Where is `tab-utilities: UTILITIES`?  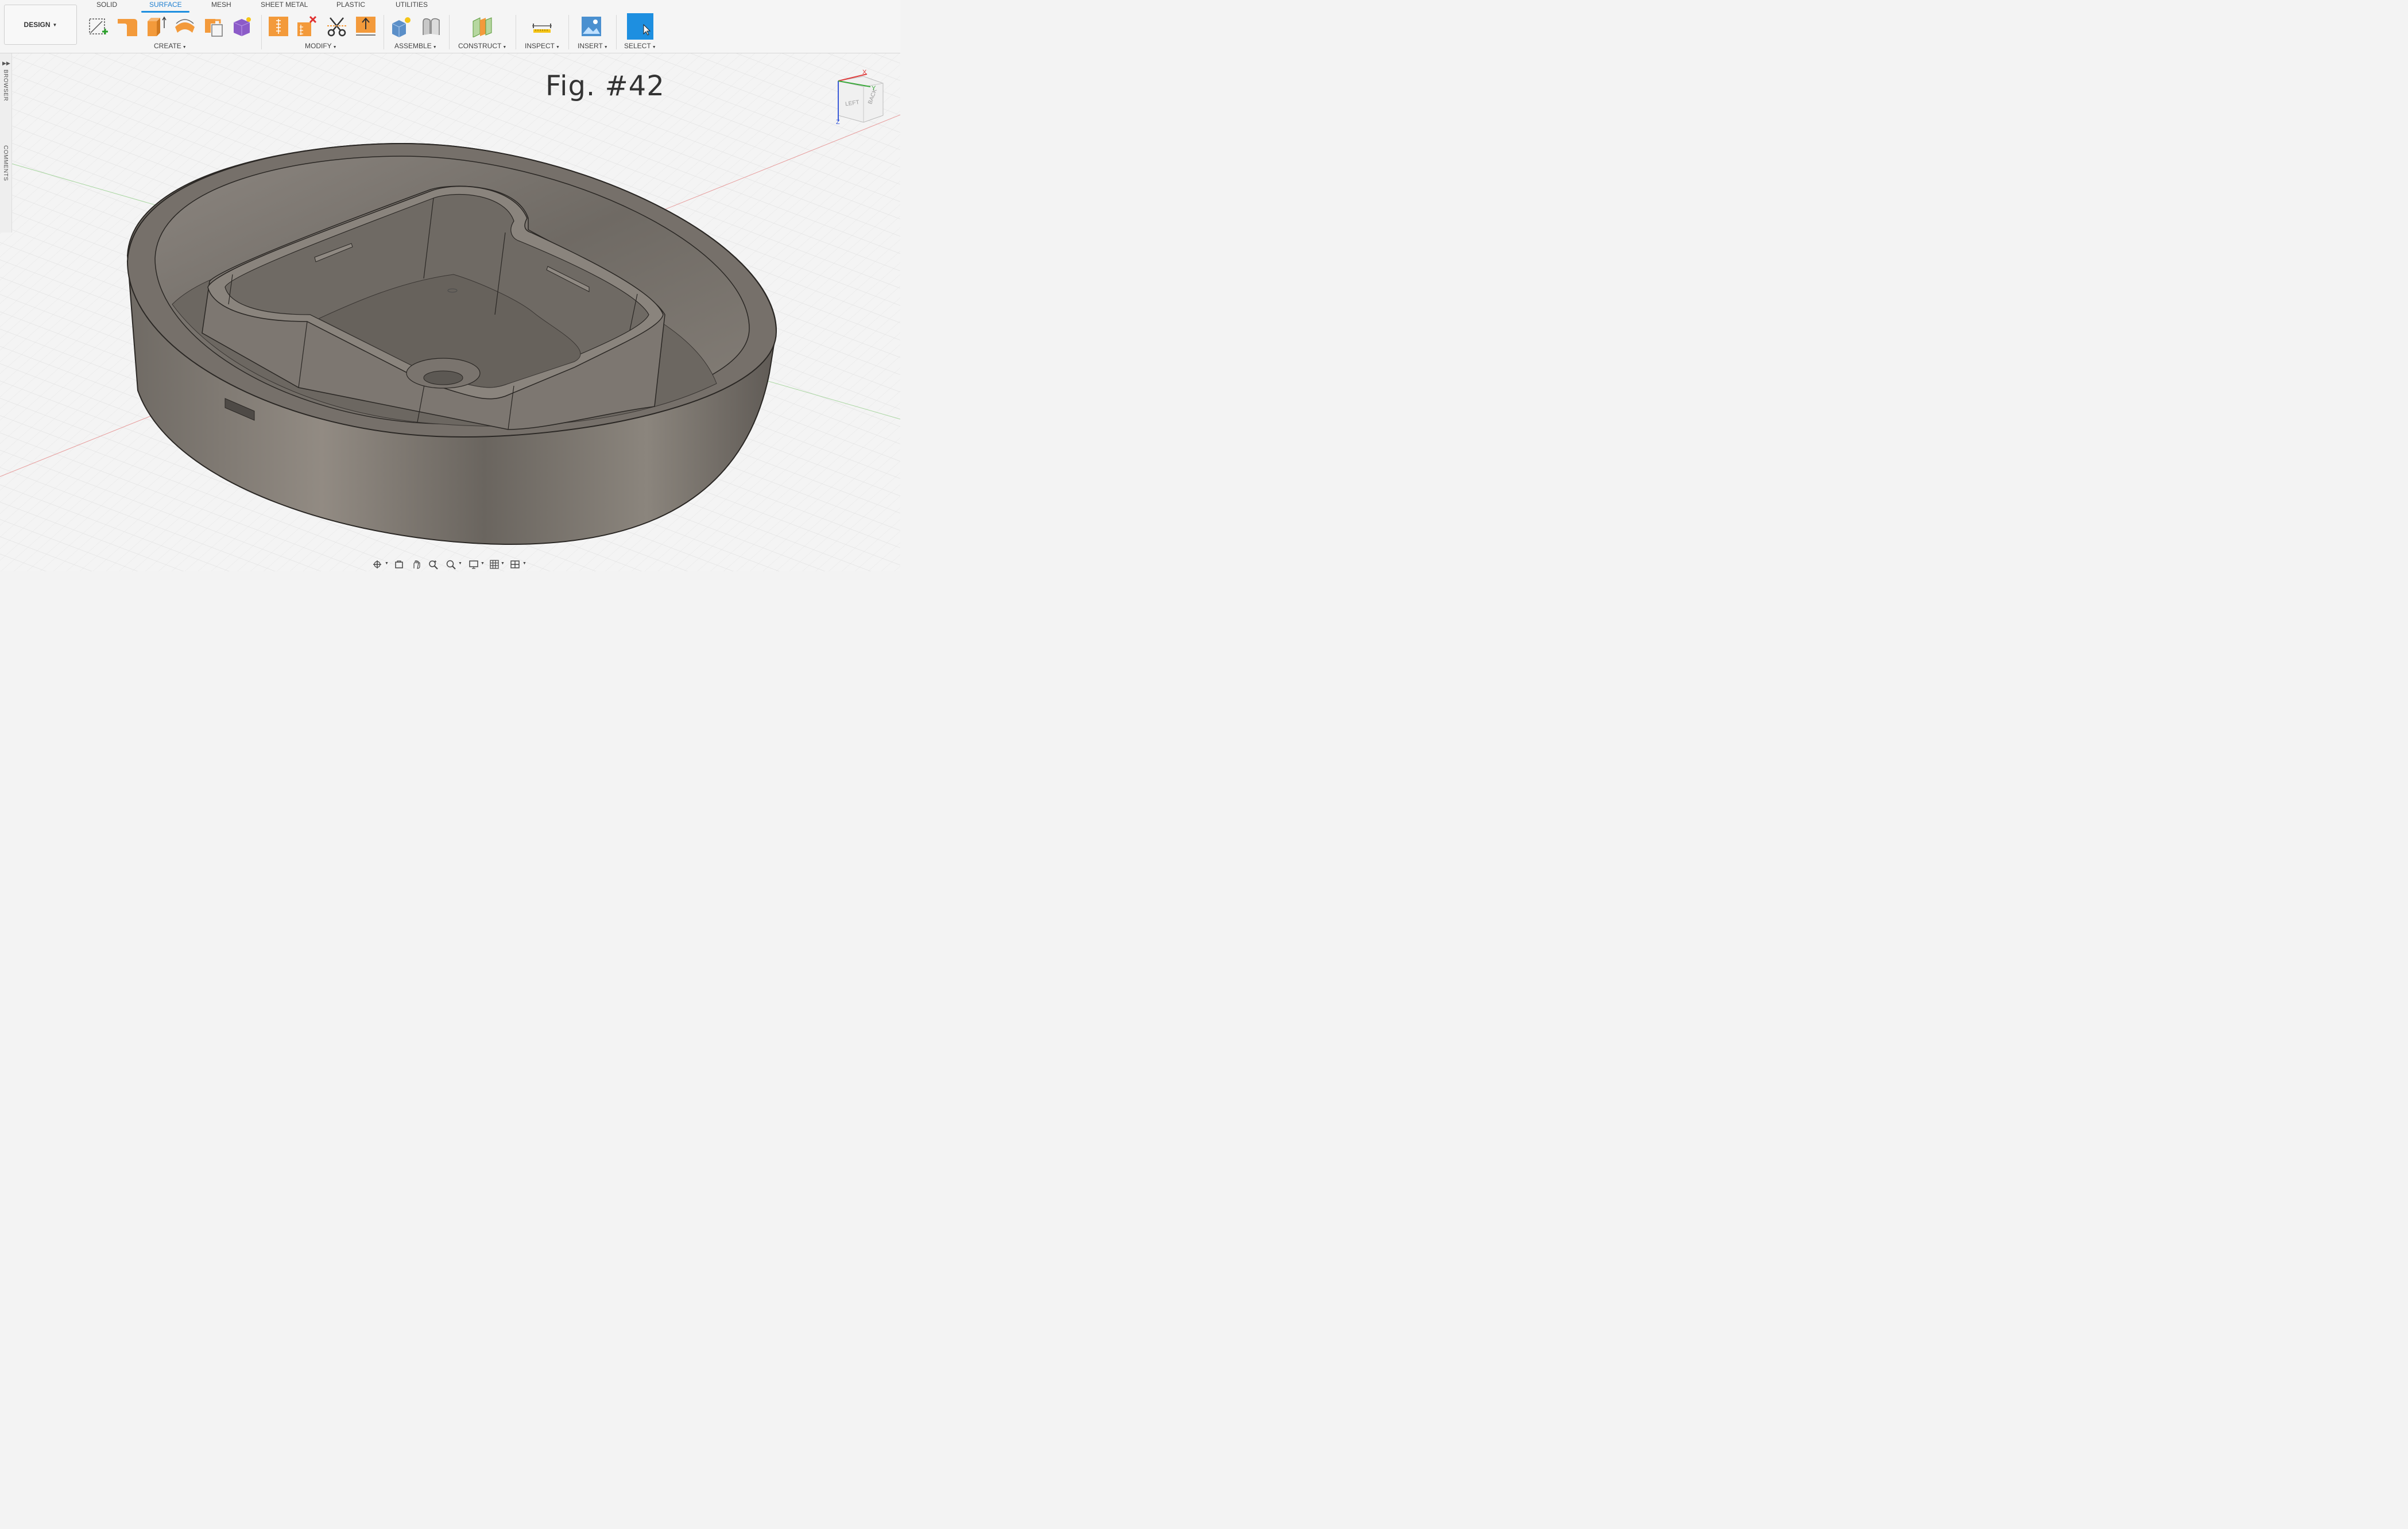
tab-utilities: UTILITIES is located at coordinates (412, 5).